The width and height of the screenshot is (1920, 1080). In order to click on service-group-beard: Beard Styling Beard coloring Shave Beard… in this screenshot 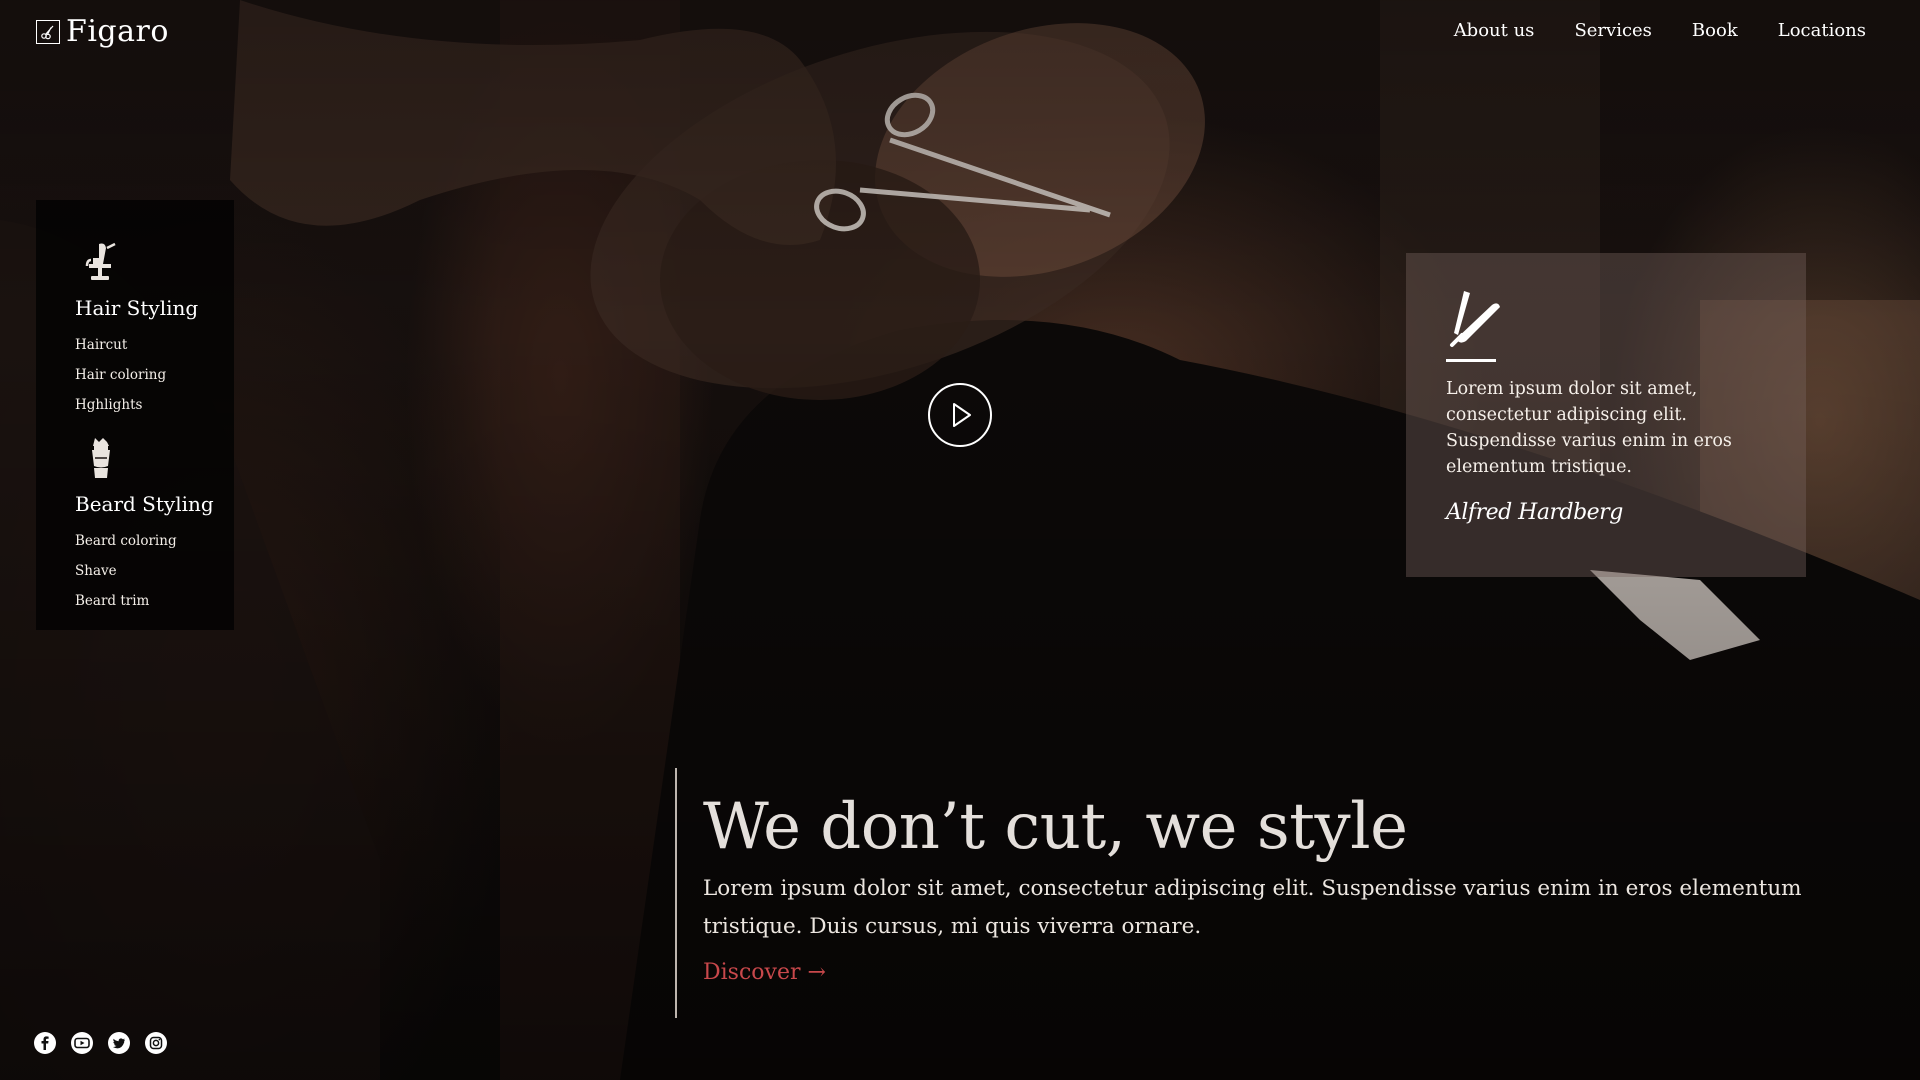, I will do `click(154, 526)`.